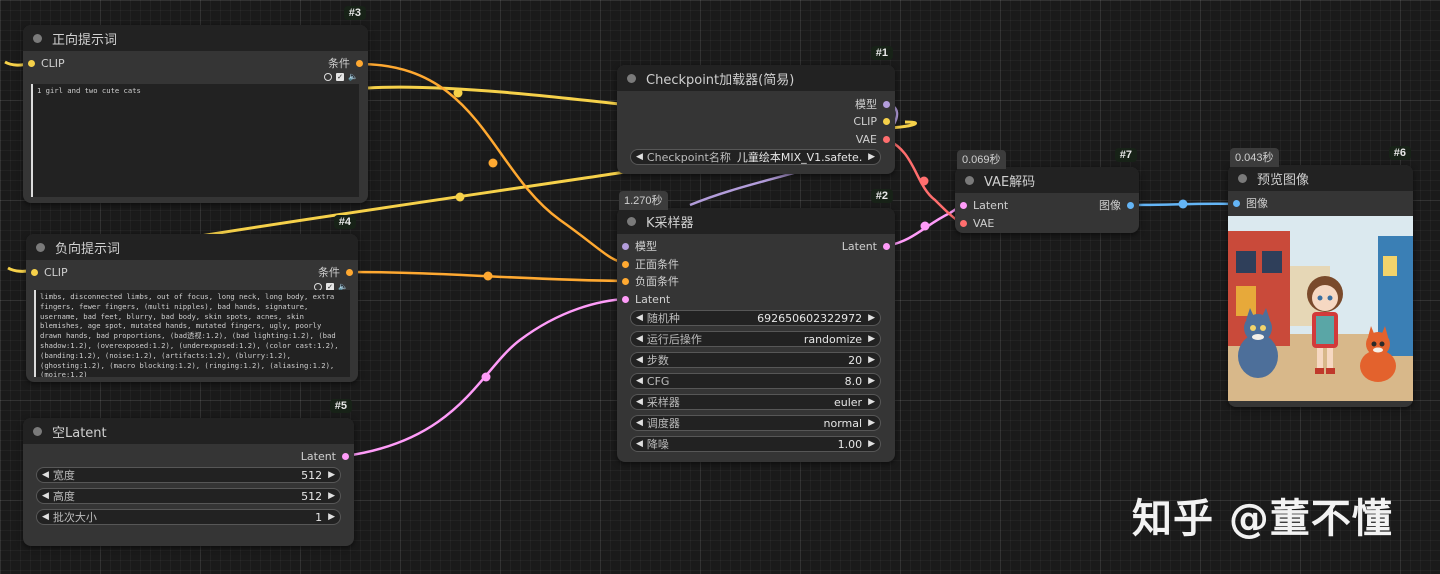 The width and height of the screenshot is (1440, 574). Describe the element at coordinates (755, 360) in the screenshot. I see `steps-widget: ◀ 步数 20 ▶` at that location.